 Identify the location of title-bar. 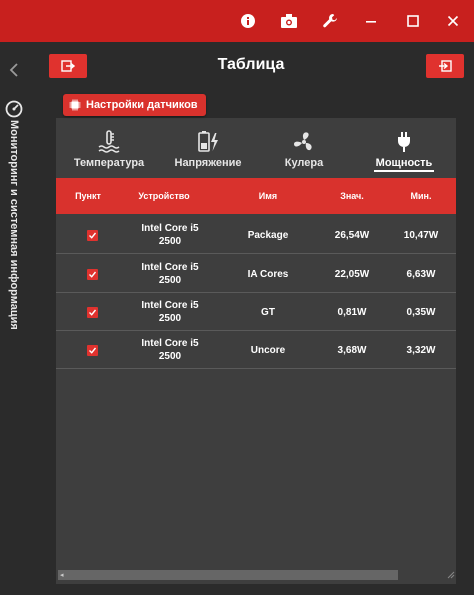
(237, 21).